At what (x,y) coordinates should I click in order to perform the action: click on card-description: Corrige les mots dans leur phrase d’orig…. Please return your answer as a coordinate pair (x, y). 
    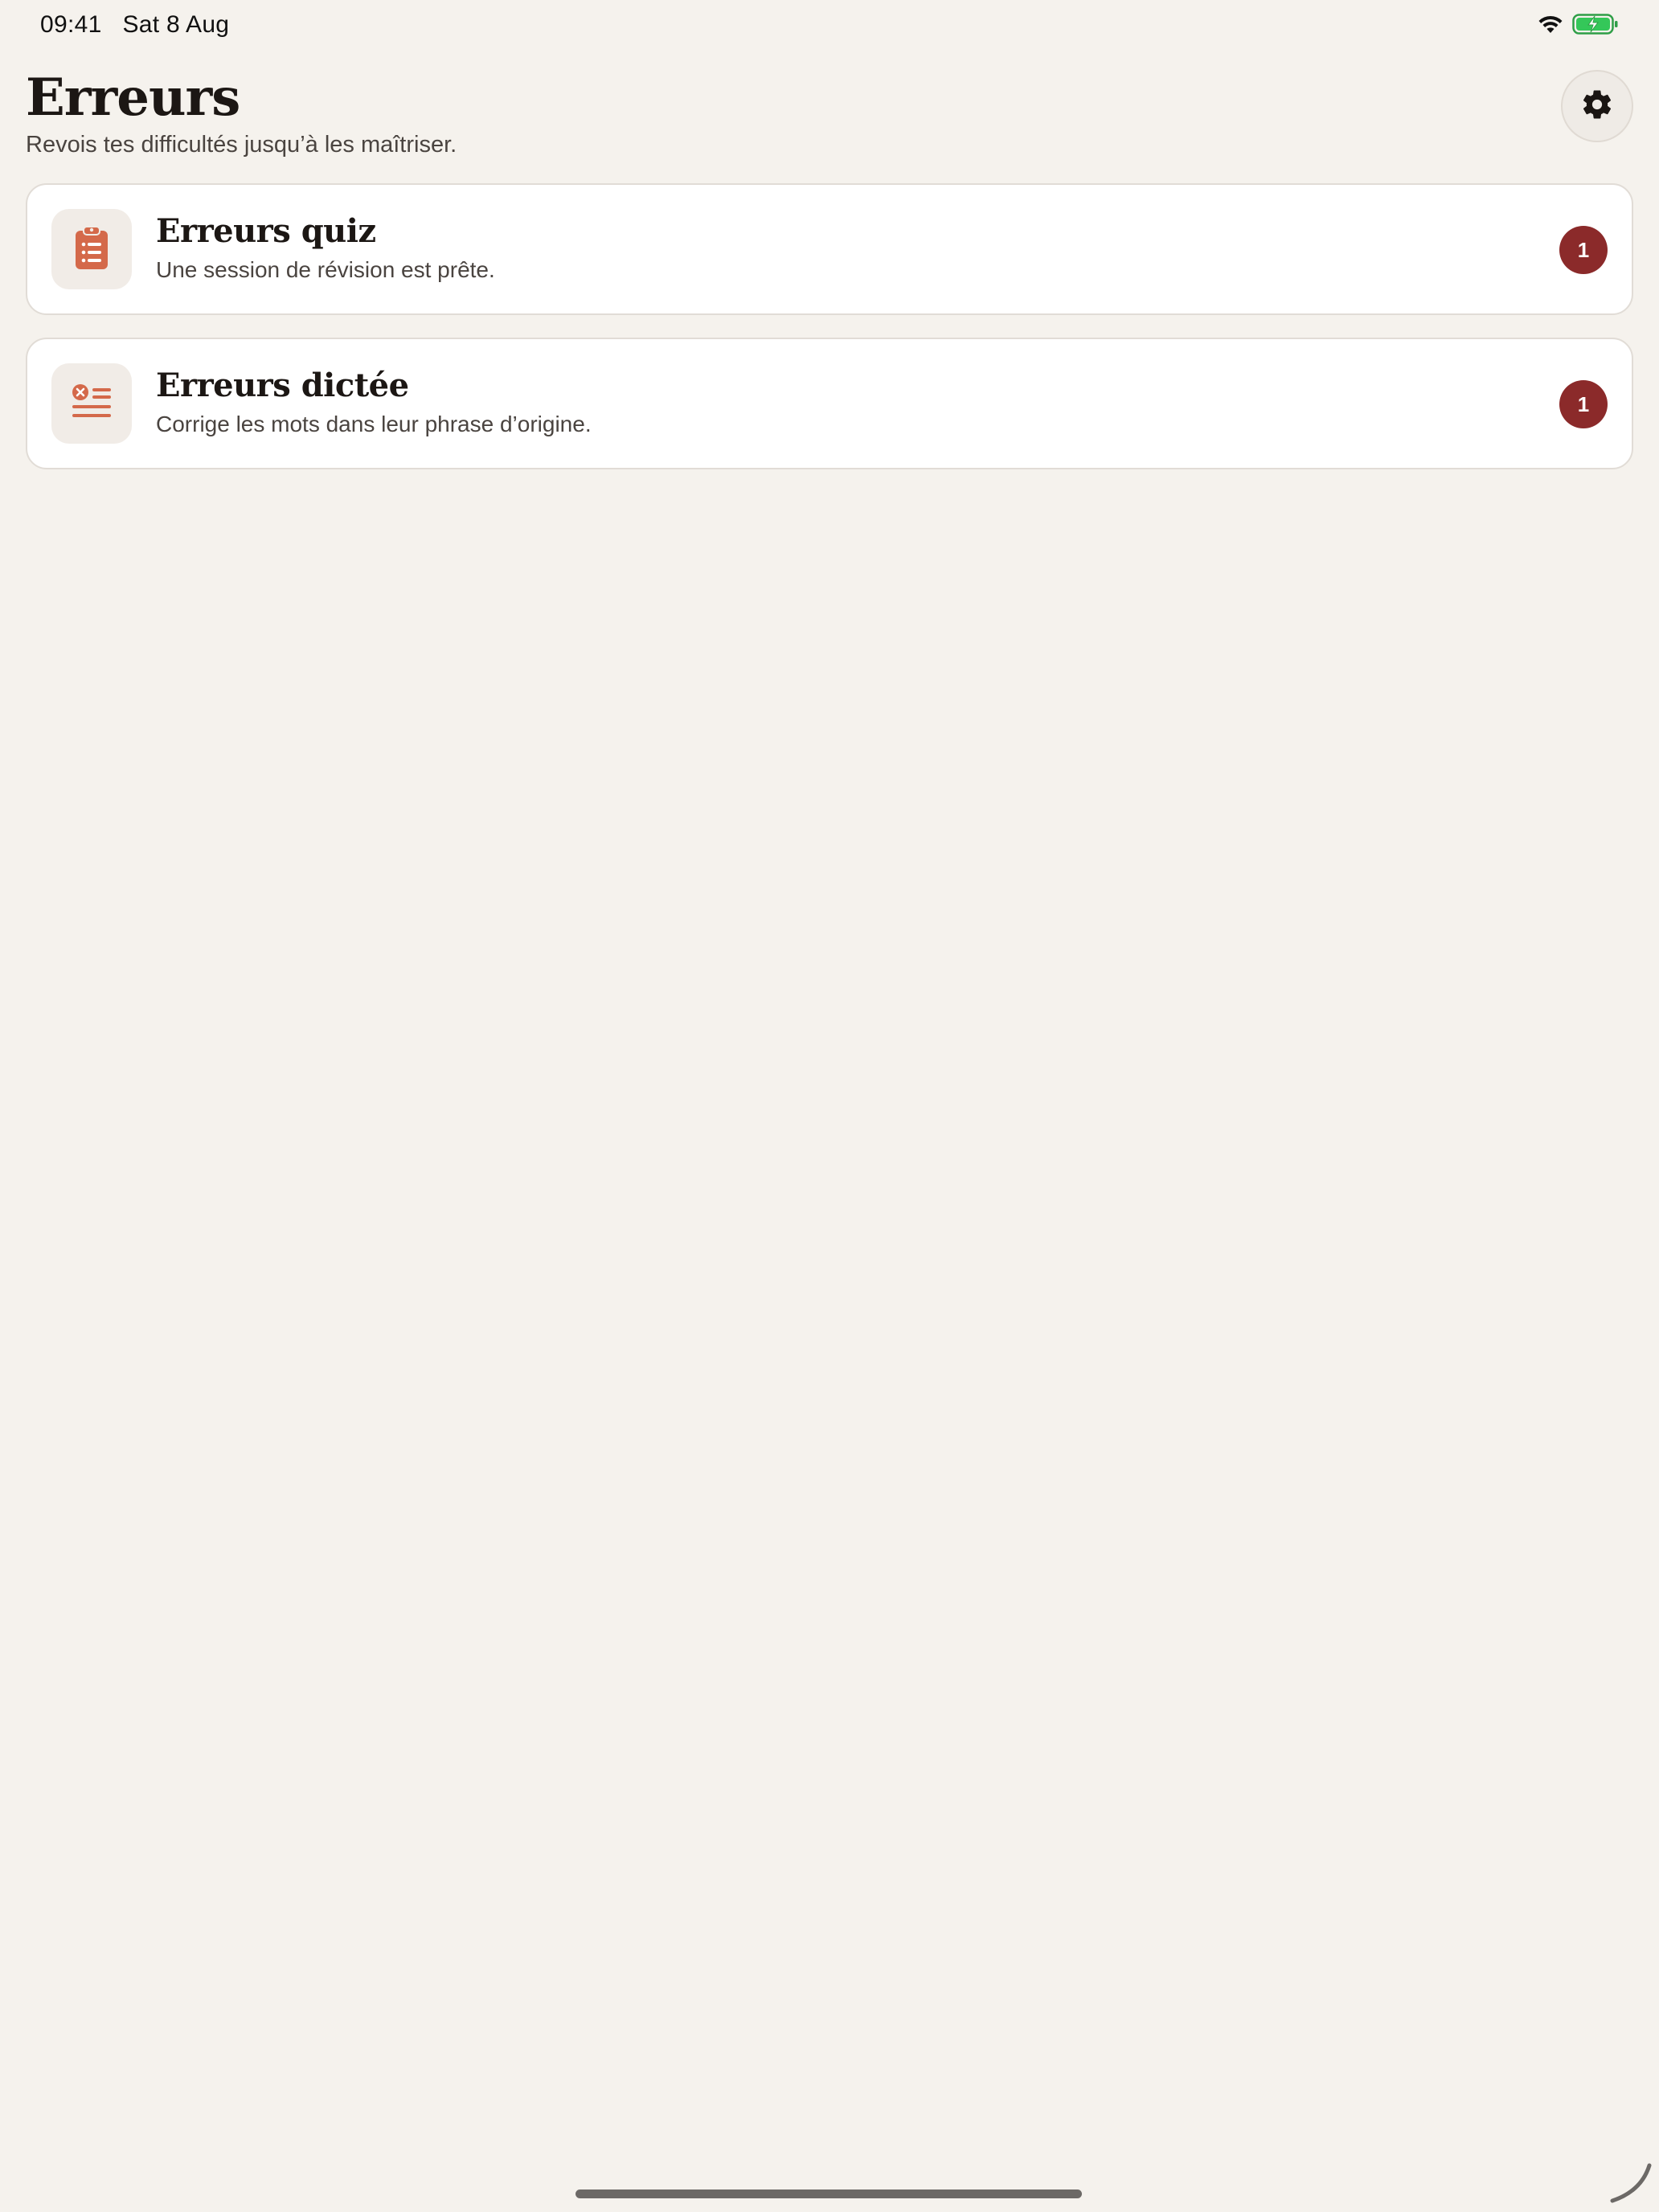
    Looking at the image, I should click on (374, 424).